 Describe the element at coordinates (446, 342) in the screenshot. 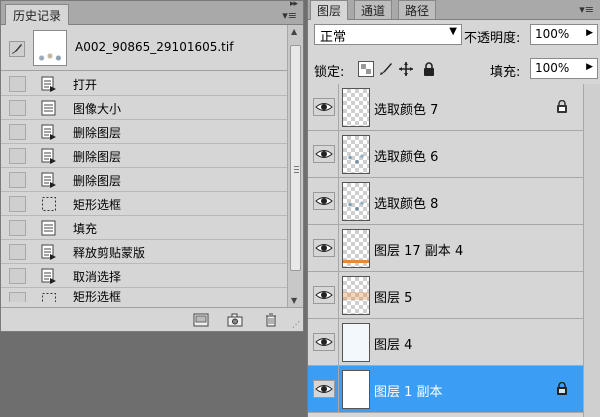

I see `layer-row: 图层 4` at that location.